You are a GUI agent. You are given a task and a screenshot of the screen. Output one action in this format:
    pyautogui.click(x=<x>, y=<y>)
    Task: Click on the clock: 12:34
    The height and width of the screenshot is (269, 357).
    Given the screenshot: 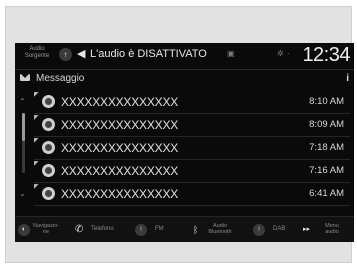 What is the action you would take?
    pyautogui.click(x=326, y=55)
    